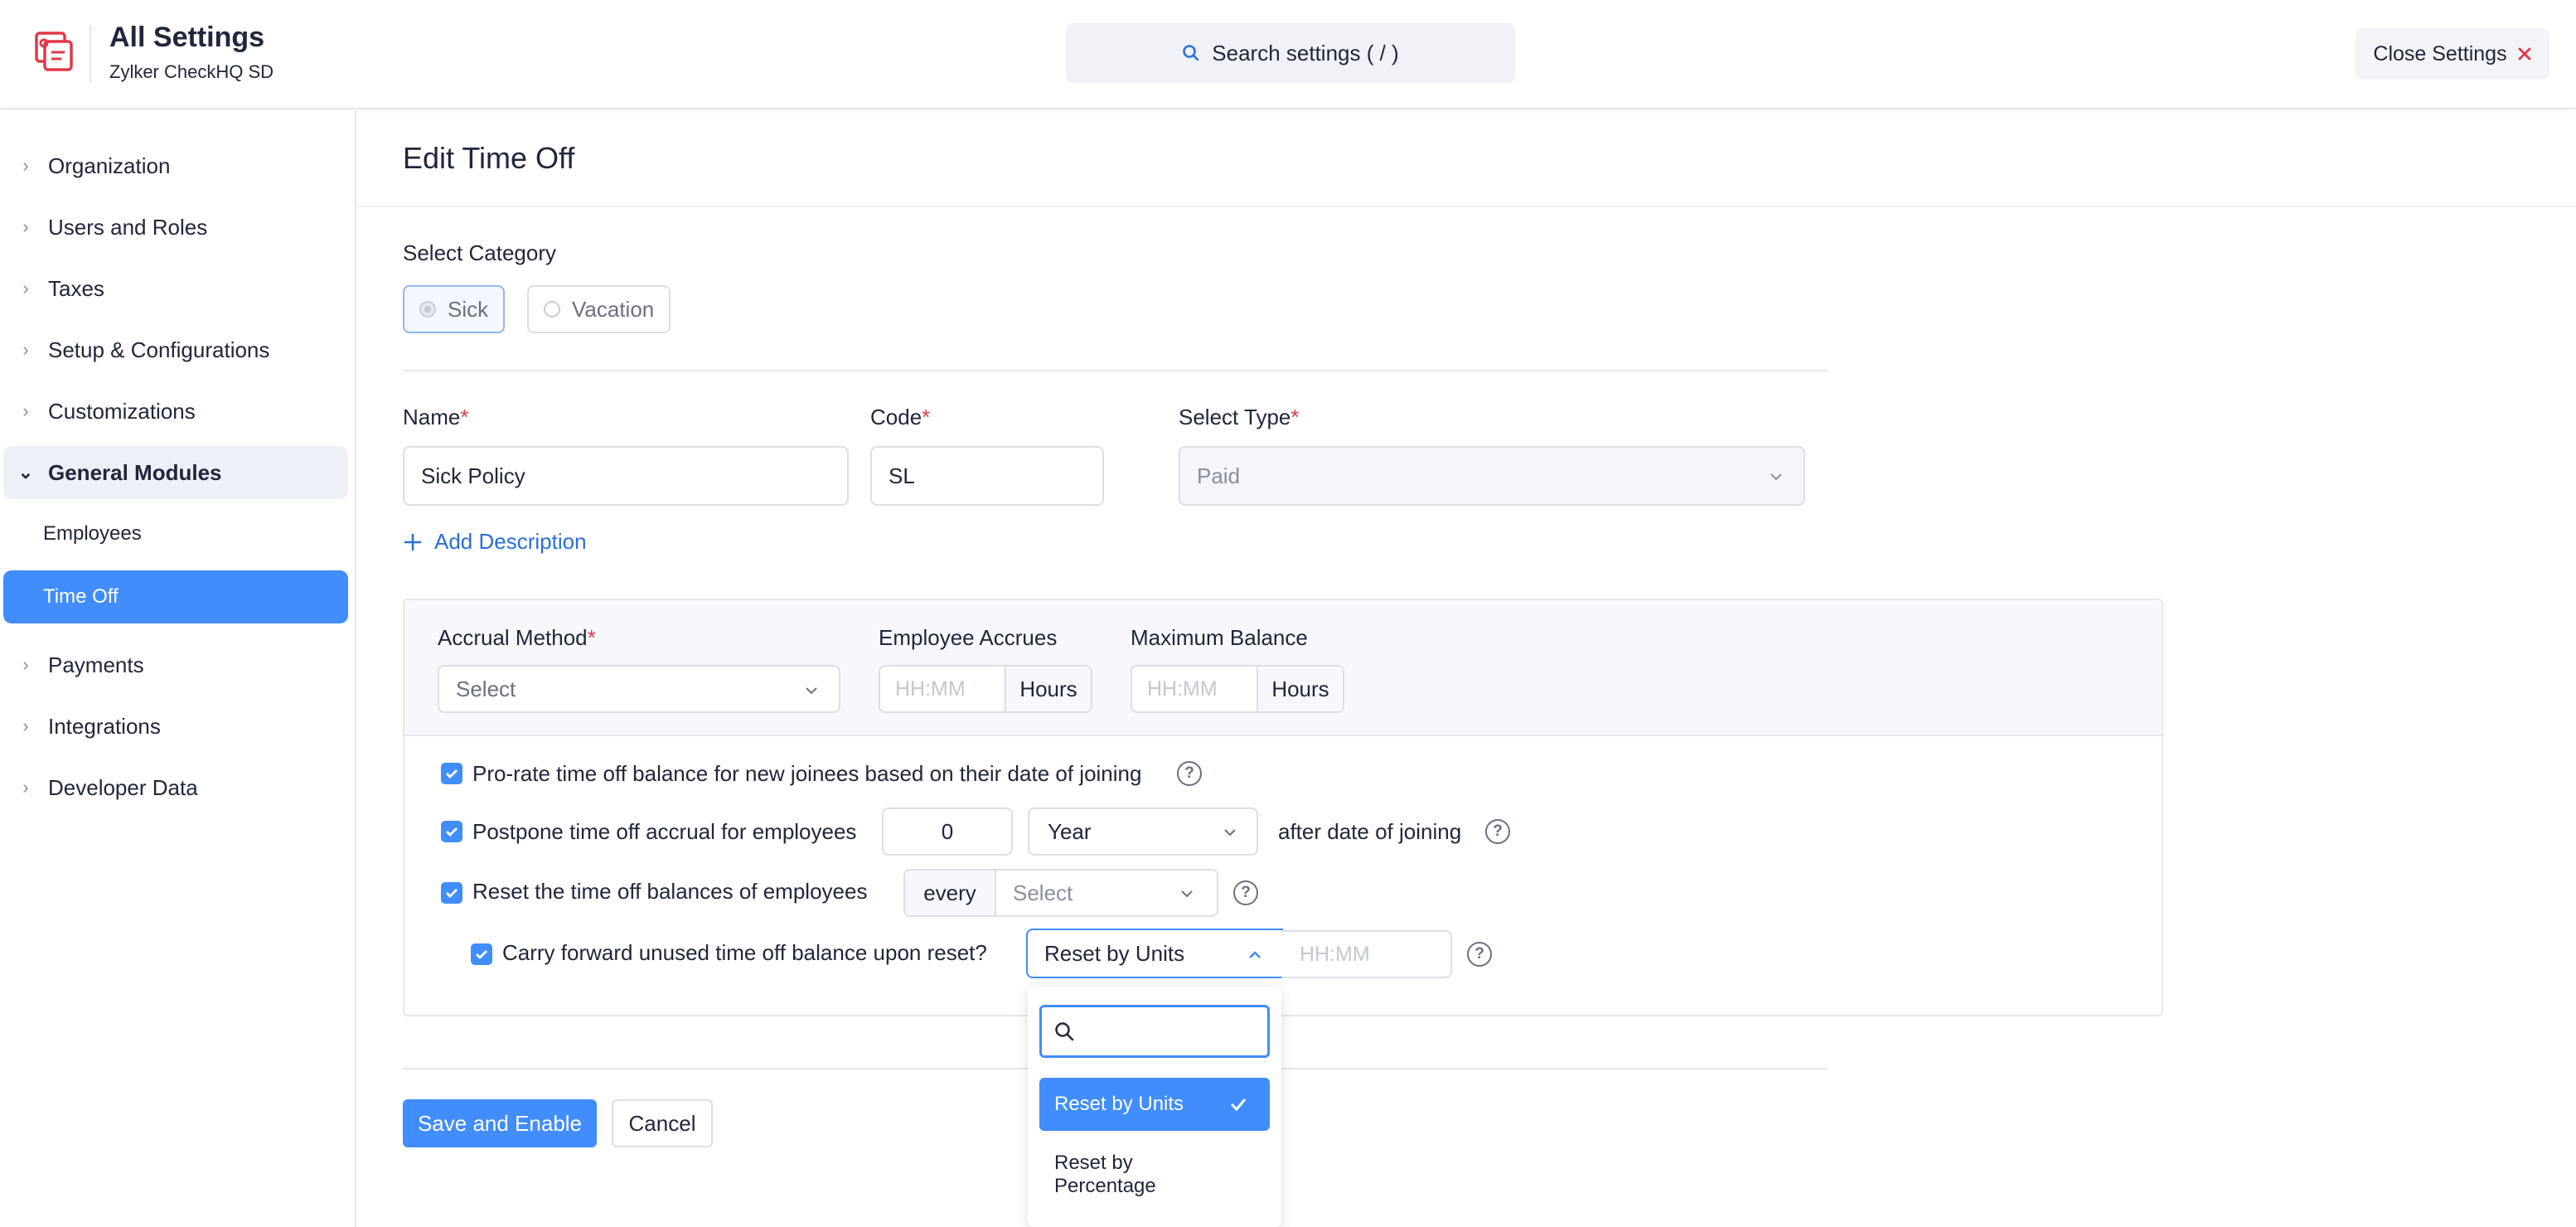 Image resolution: width=2576 pixels, height=1227 pixels. Describe the element at coordinates (452, 831) in the screenshot. I see `postpone-checkbox` at that location.